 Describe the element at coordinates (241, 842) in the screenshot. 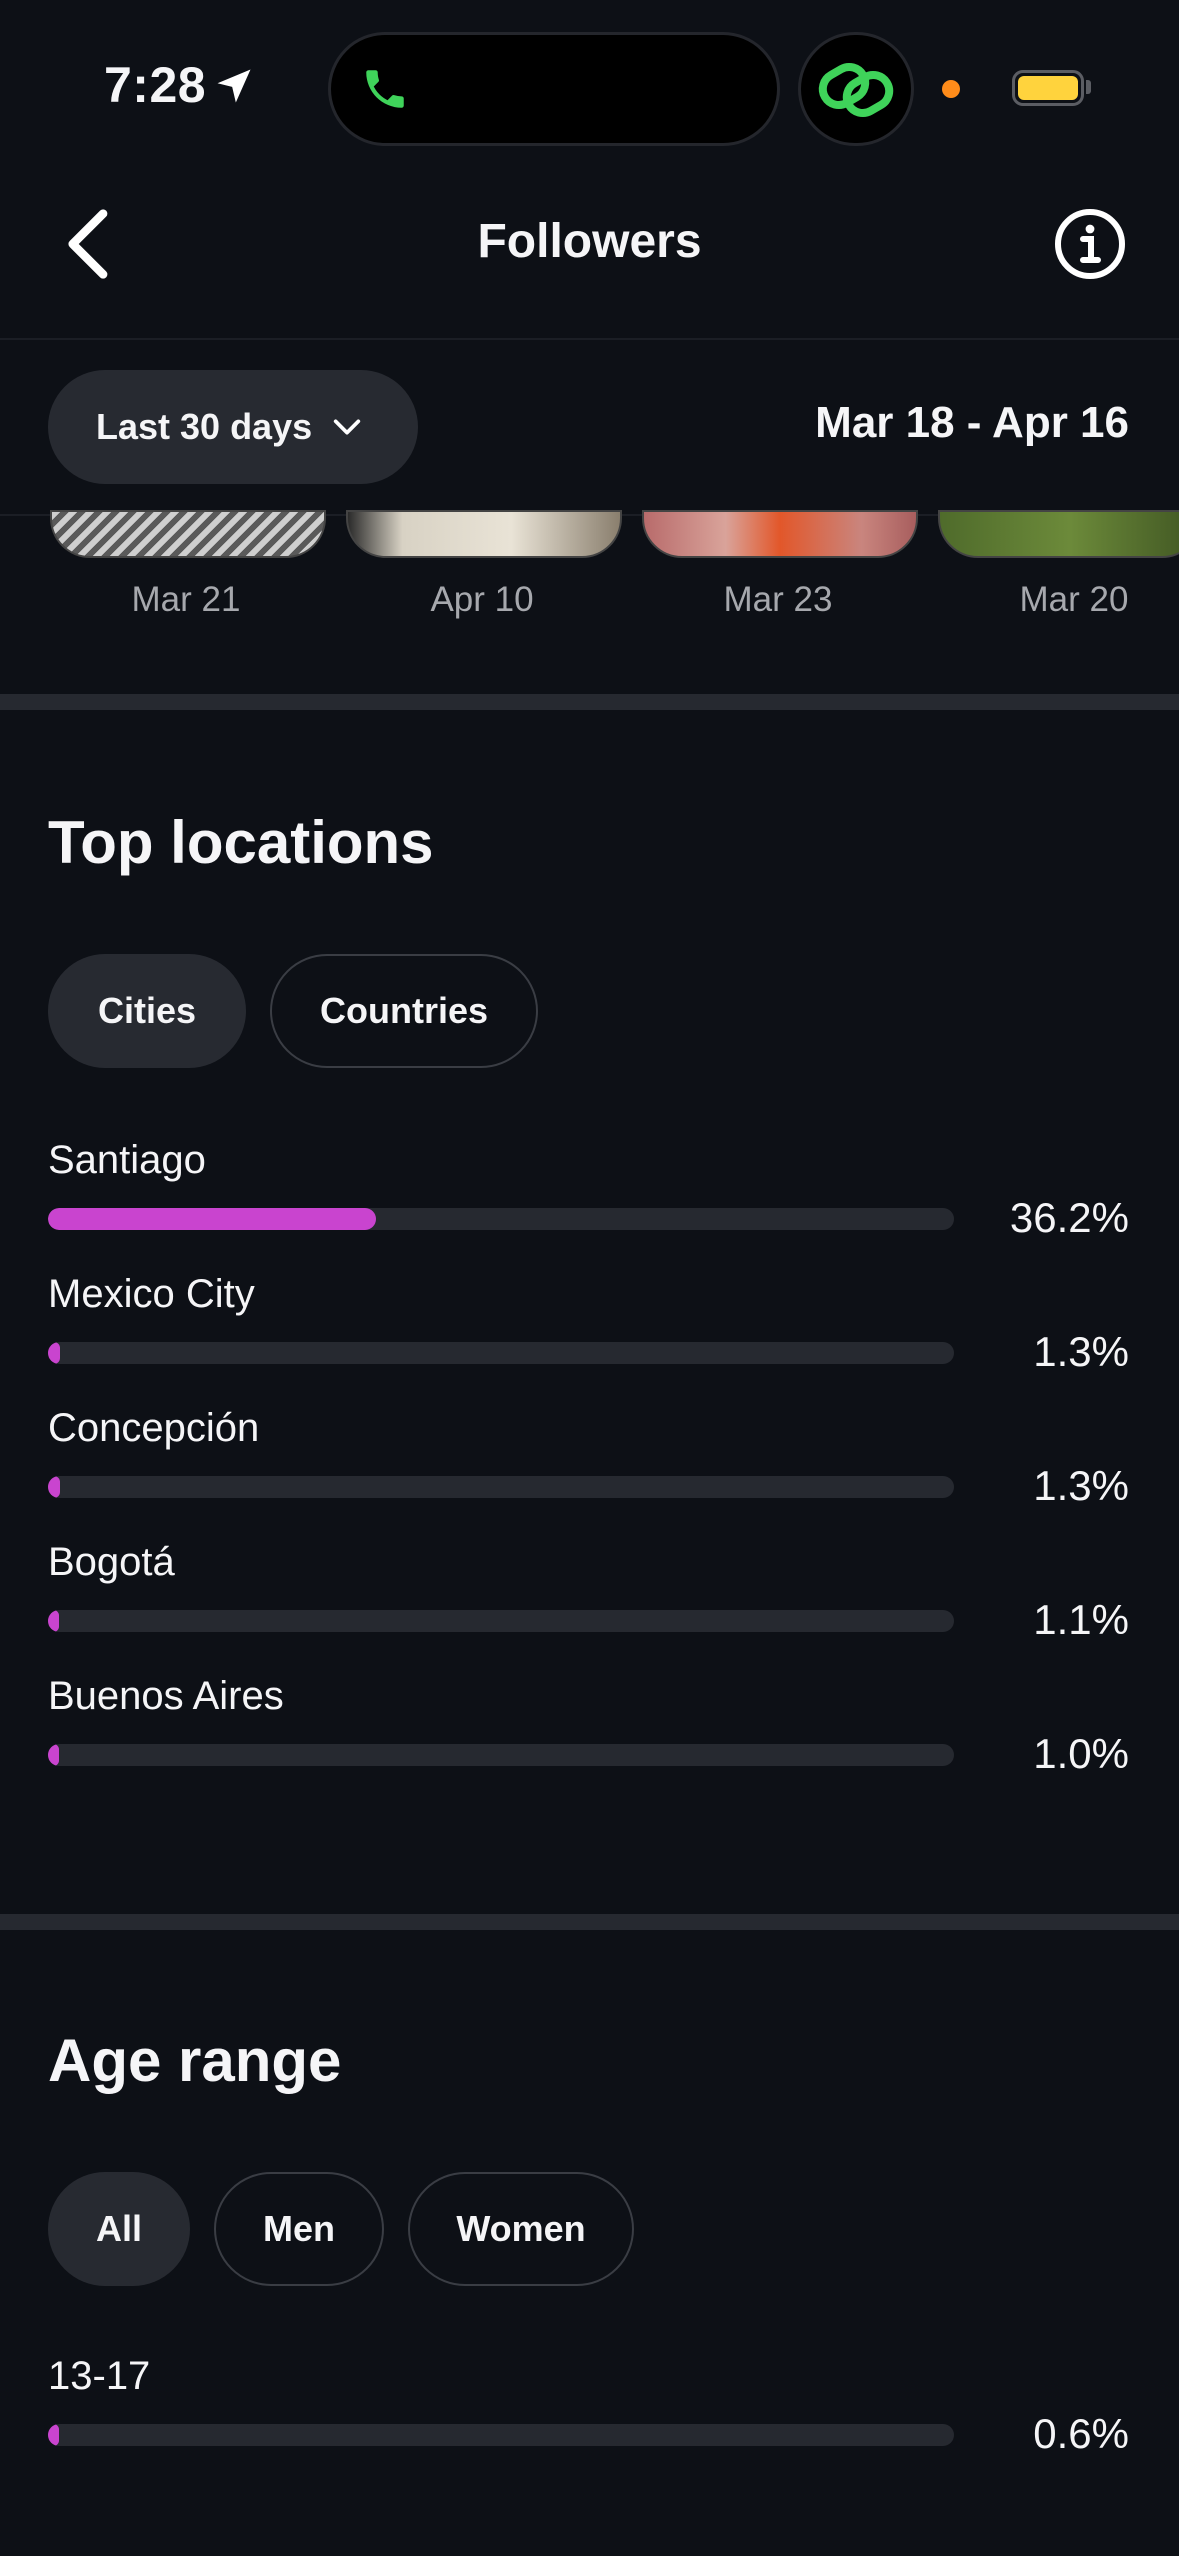

I see `top-locations-title: Top locations` at that location.